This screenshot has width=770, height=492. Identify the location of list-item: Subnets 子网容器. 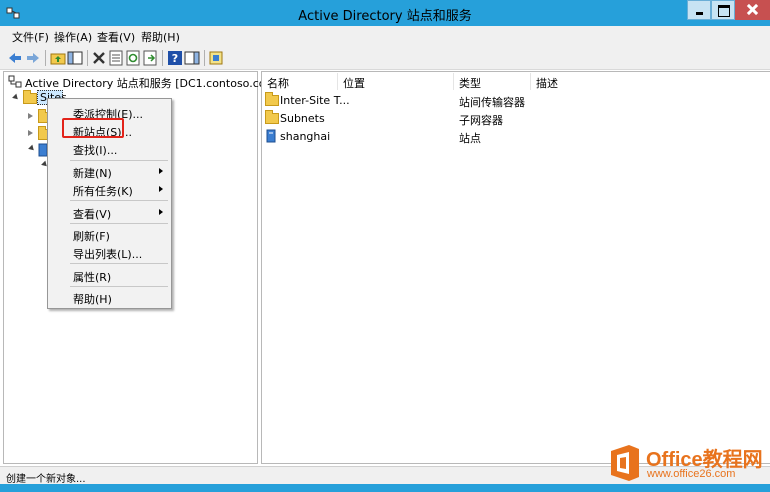
(516, 118).